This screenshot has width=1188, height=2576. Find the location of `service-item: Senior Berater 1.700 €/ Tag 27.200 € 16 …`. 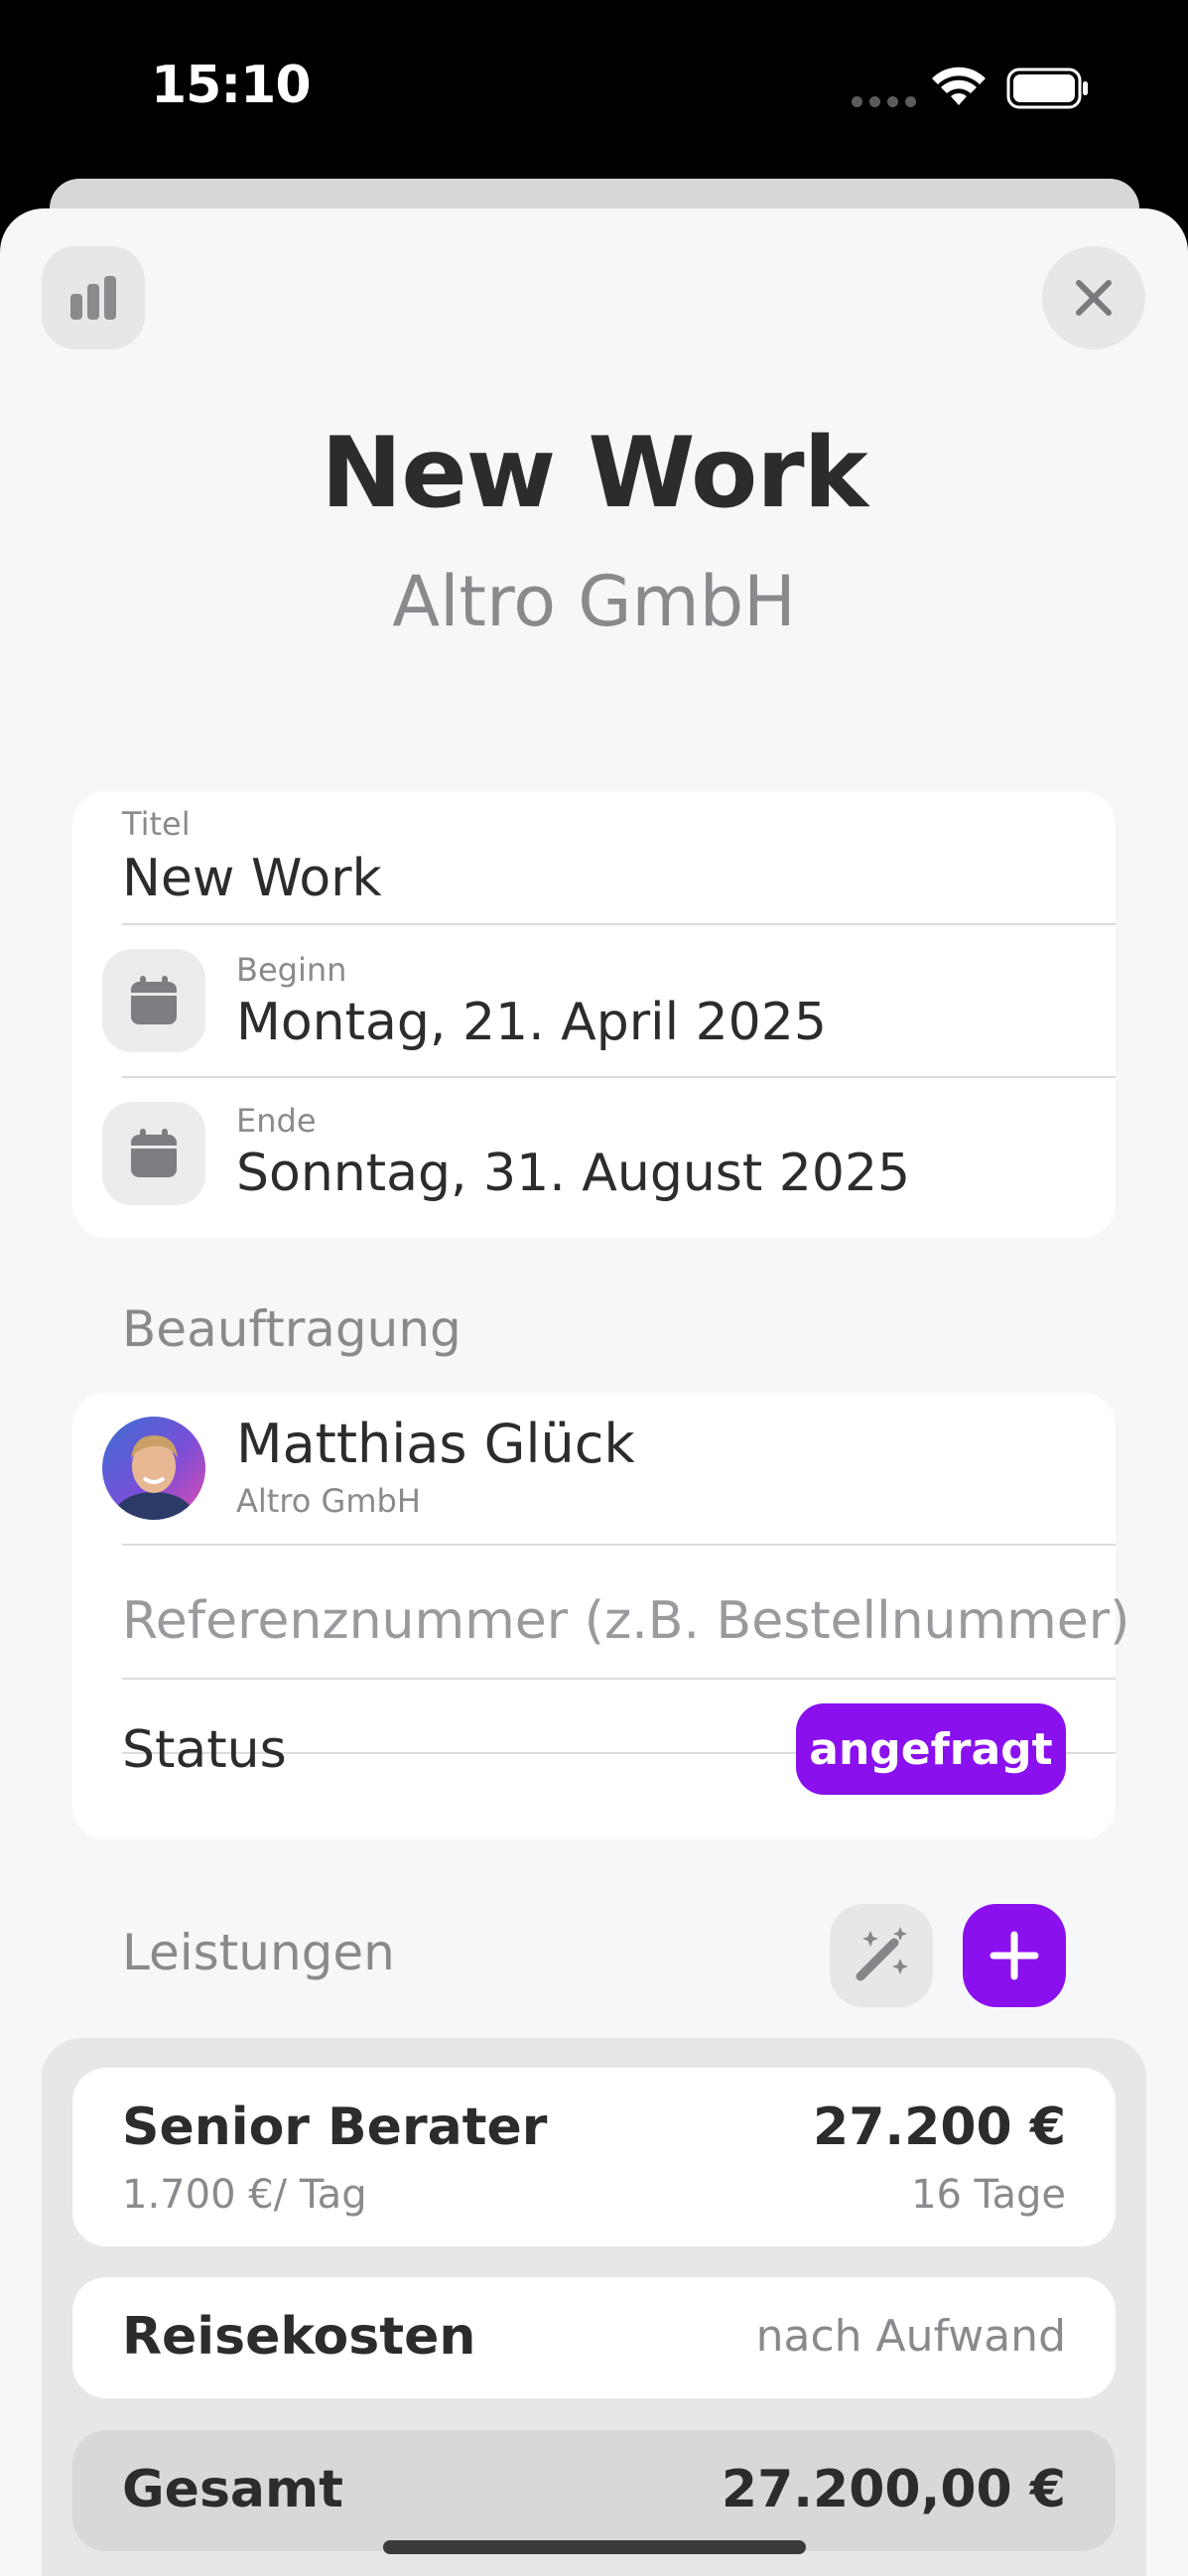

service-item: Senior Berater 1.700 €/ Tag 27.200 € 16 … is located at coordinates (594, 2157).